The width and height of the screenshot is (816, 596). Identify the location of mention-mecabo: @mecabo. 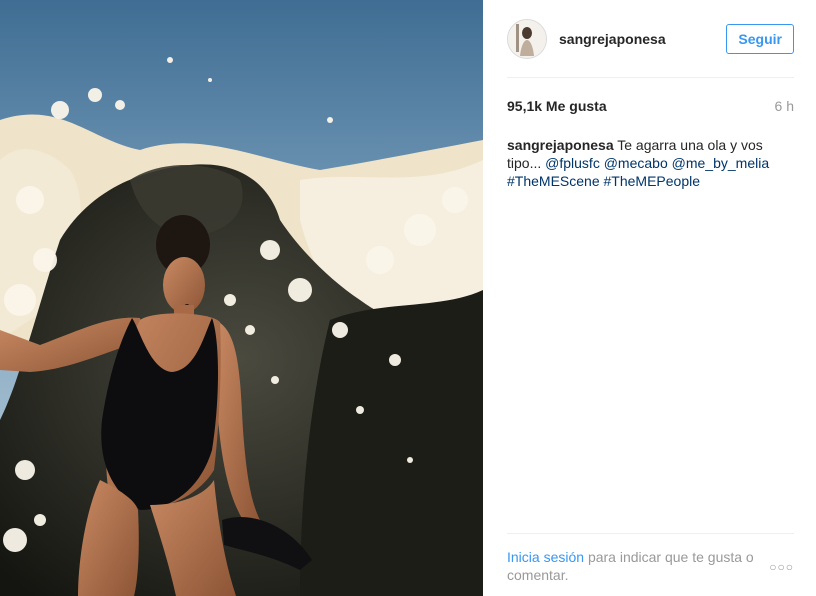
(636, 163).